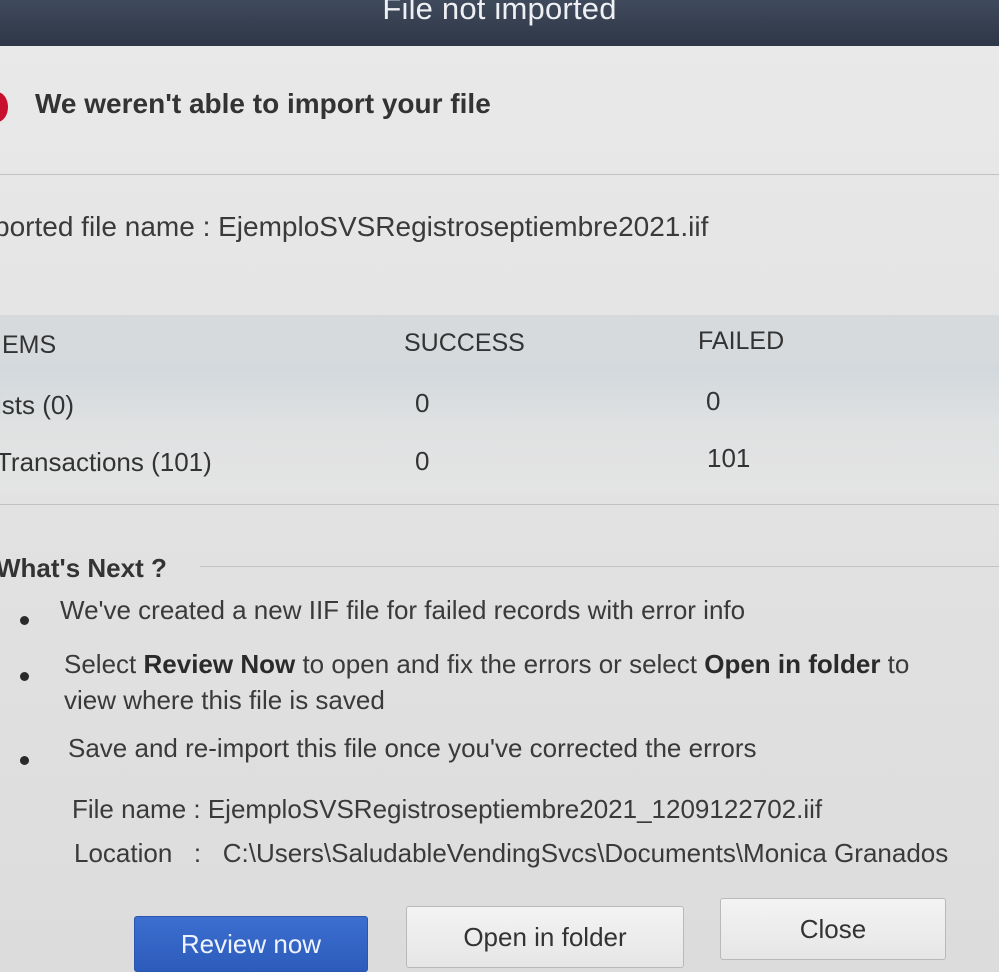 This screenshot has width=999, height=972. Describe the element at coordinates (499, 13) in the screenshot. I see `window-title: File not imported` at that location.